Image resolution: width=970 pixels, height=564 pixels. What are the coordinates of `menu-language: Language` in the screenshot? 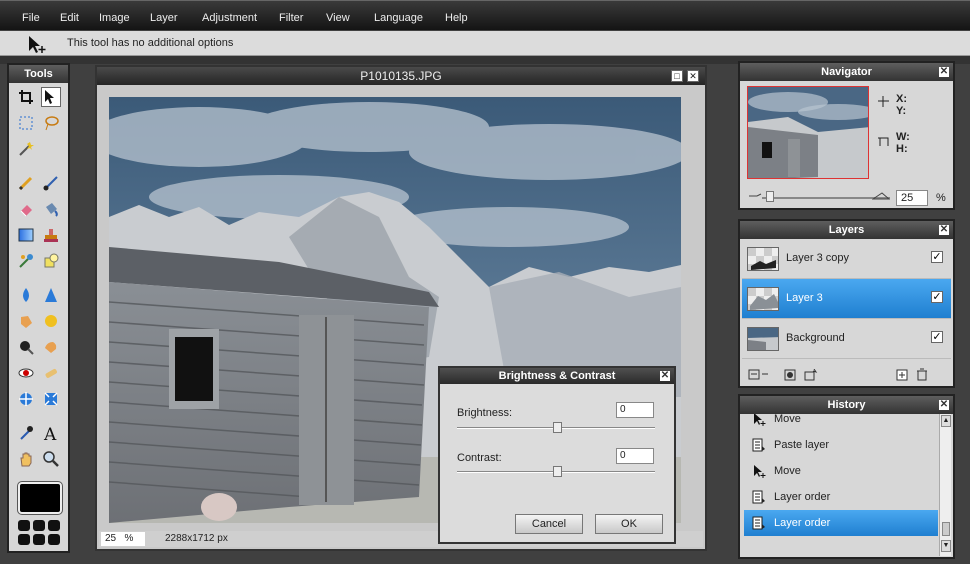 It's located at (398, 18).